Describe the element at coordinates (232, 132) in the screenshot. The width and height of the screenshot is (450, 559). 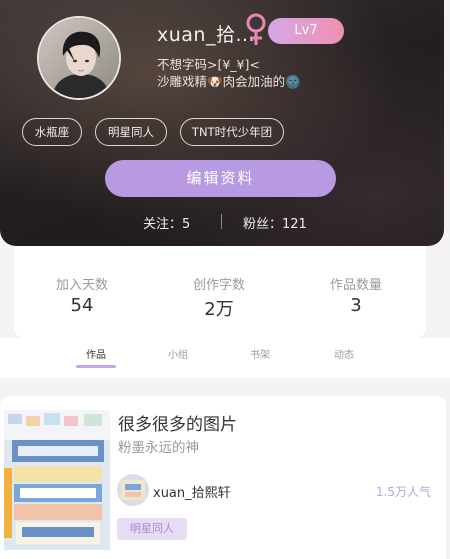
I see `tag-group: TNT时代少年团` at that location.